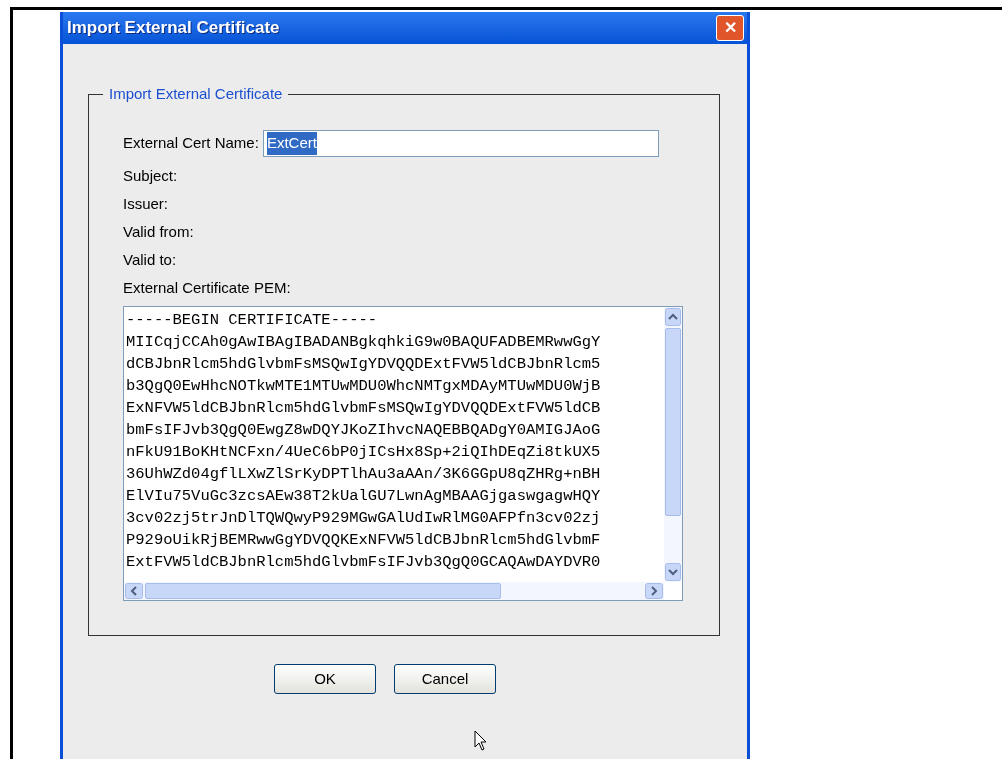 The height and width of the screenshot is (759, 1002). Describe the element at coordinates (191, 143) in the screenshot. I see `field-label: External Cert Name:` at that location.